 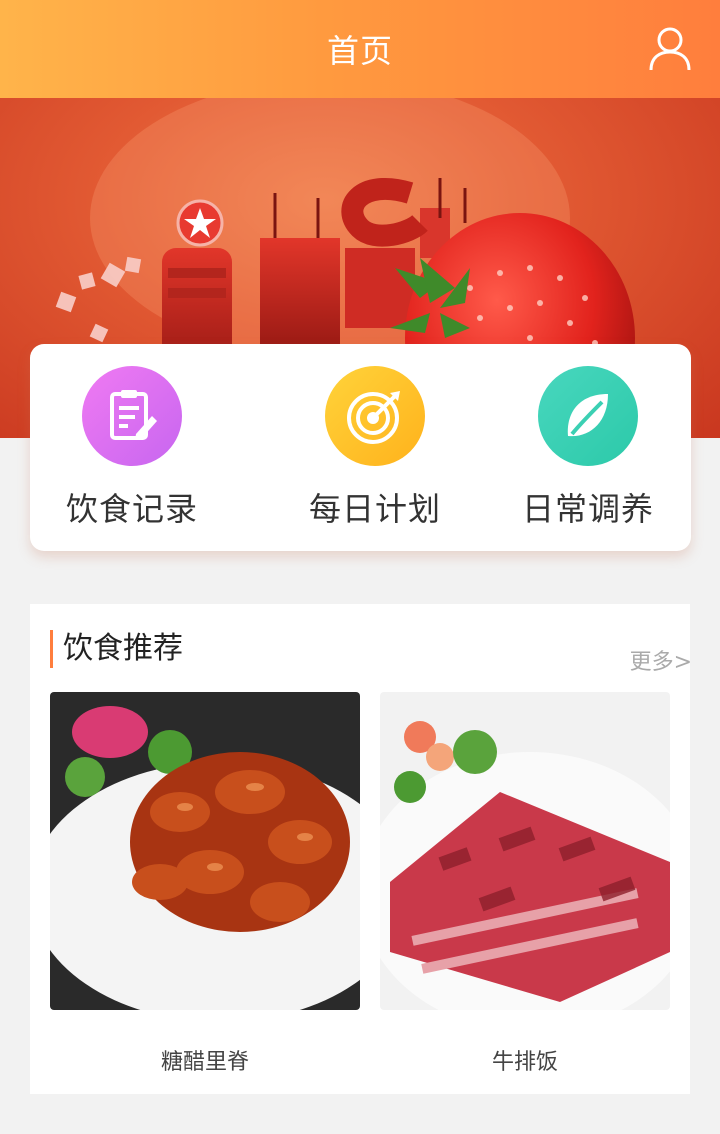 What do you see at coordinates (204, 1062) in the screenshot?
I see `food-name: 糖醋里脊` at bounding box center [204, 1062].